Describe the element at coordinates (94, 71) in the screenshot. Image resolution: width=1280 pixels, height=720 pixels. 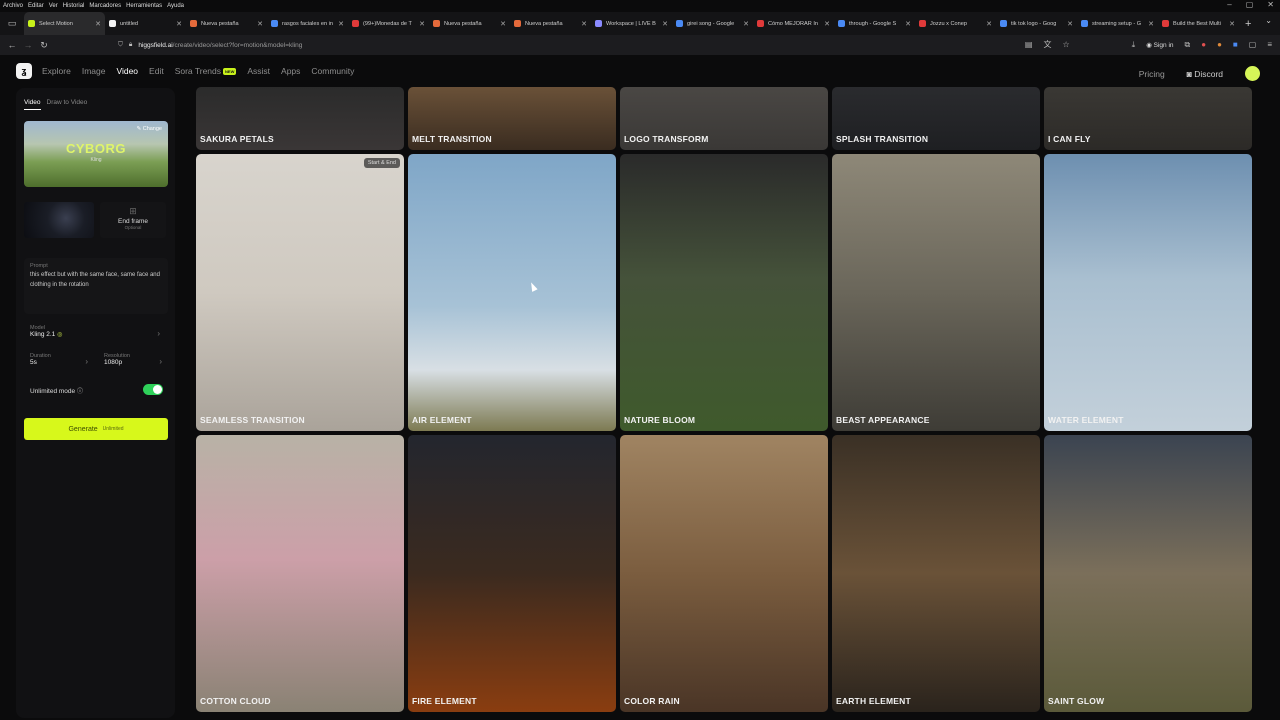
I see `nav-item-image: Image` at that location.